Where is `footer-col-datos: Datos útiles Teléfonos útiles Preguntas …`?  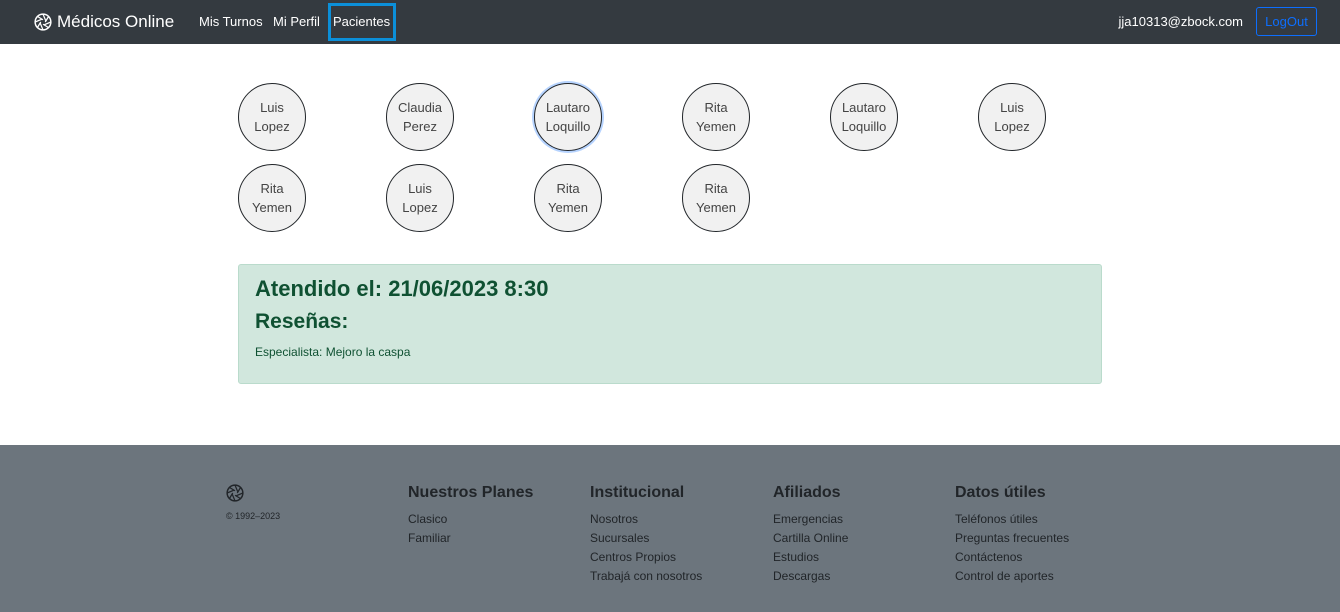
footer-col-datos: Datos útiles Teléfonos útiles Preguntas … is located at coordinates (1012, 535).